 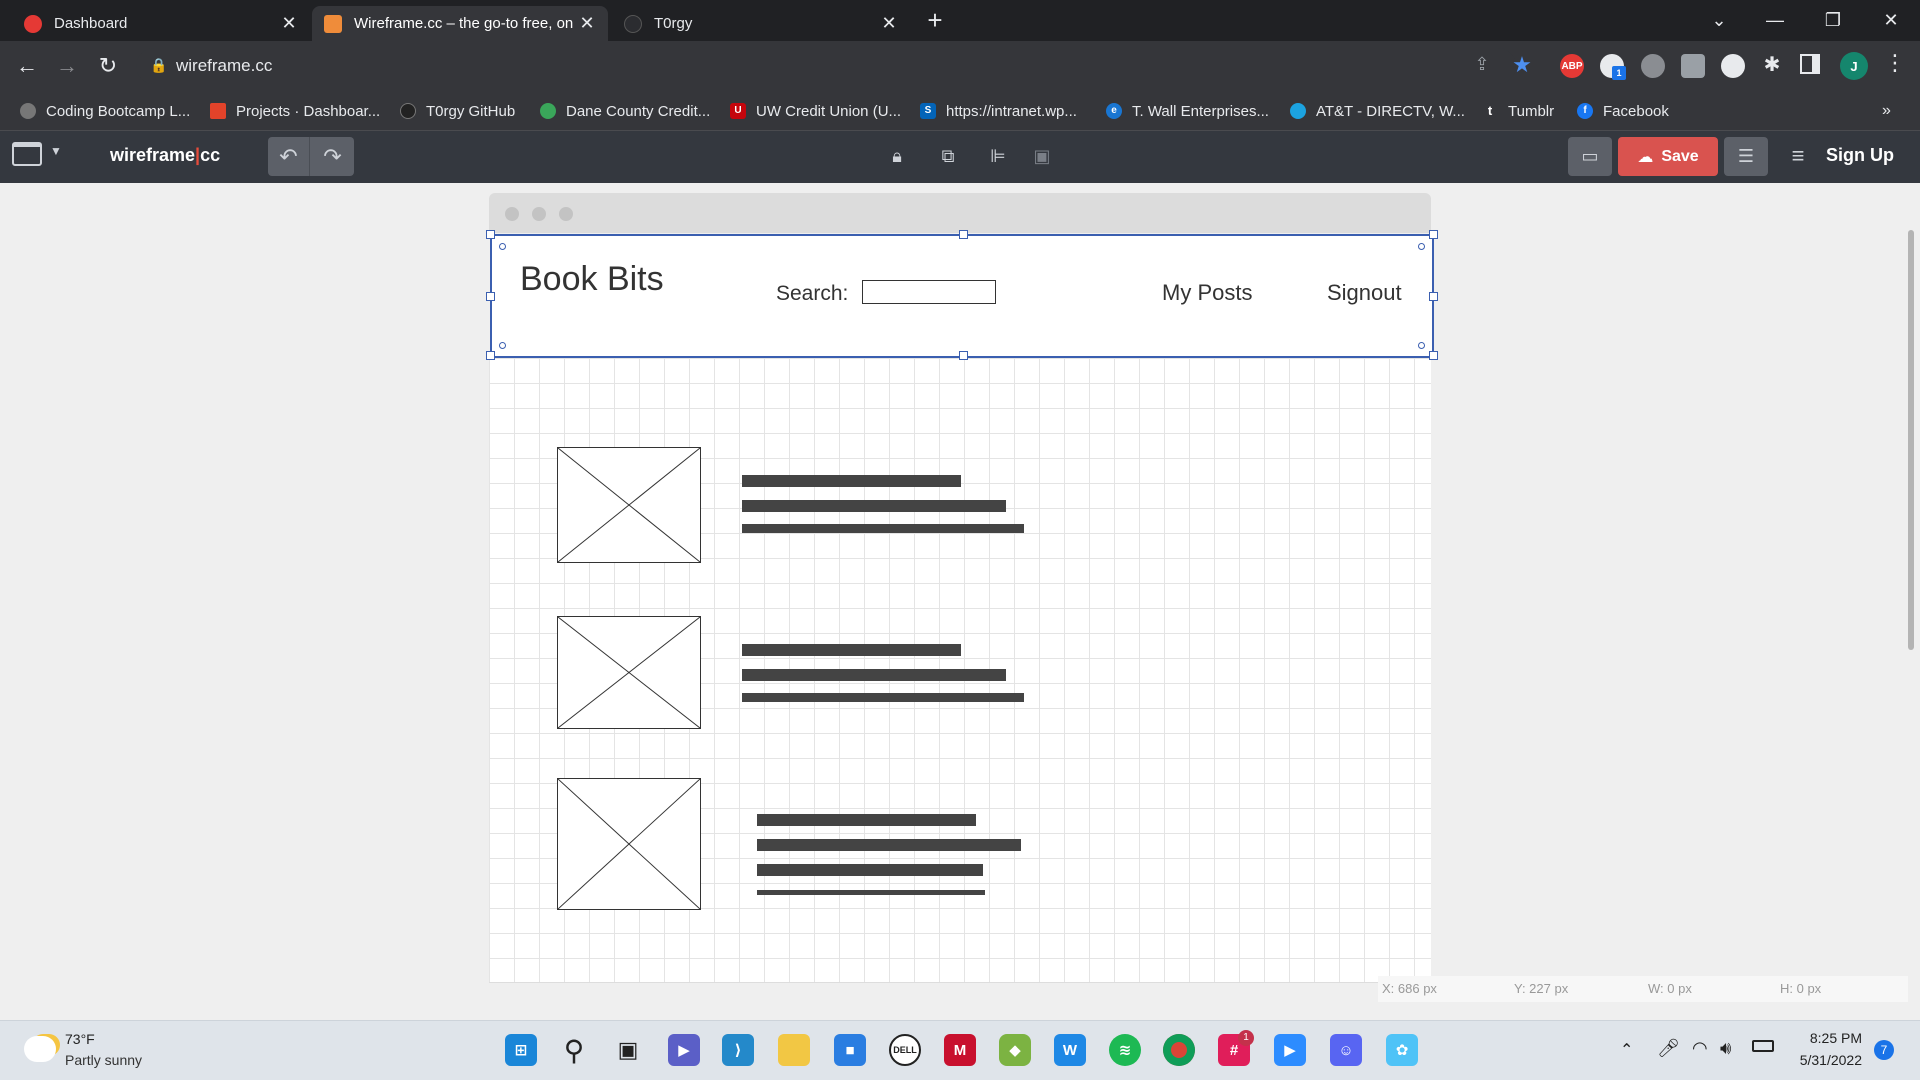 What do you see at coordinates (1886, 111) in the screenshot?
I see `more-bookmarks-button: »` at bounding box center [1886, 111].